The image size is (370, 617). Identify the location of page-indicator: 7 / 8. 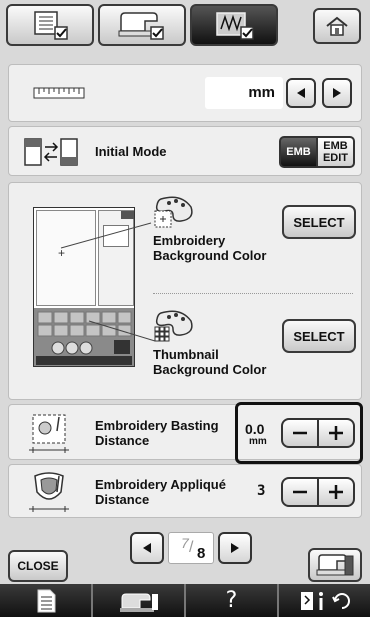
(191, 548).